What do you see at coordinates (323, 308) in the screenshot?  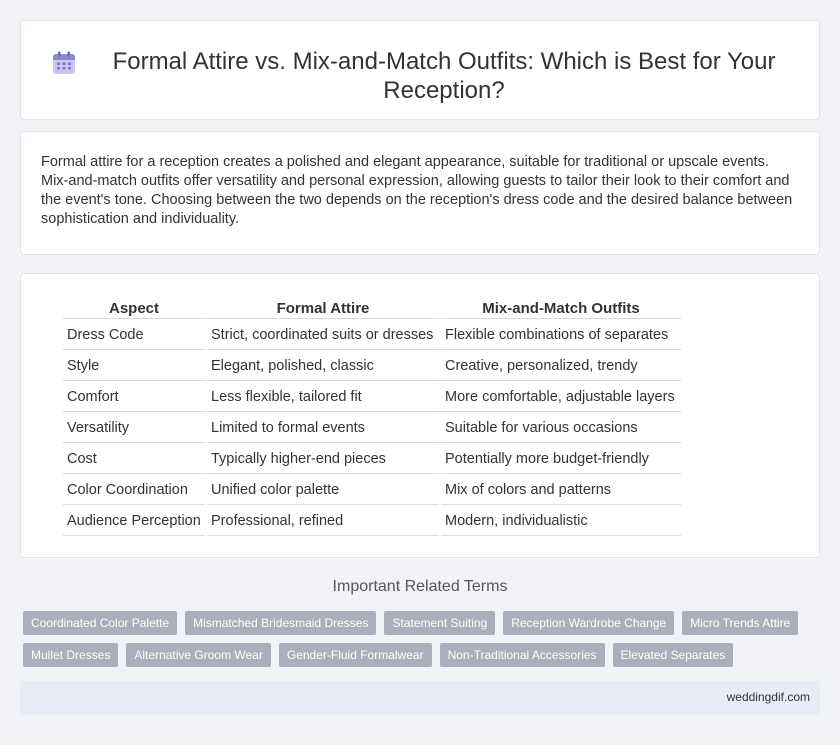 I see `column-header-formal-attire: Formal Attire` at bounding box center [323, 308].